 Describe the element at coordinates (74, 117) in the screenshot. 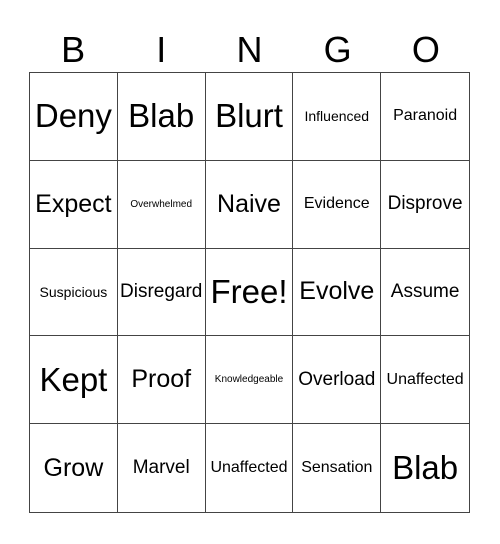

I see `bingo-cell: Deny` at that location.